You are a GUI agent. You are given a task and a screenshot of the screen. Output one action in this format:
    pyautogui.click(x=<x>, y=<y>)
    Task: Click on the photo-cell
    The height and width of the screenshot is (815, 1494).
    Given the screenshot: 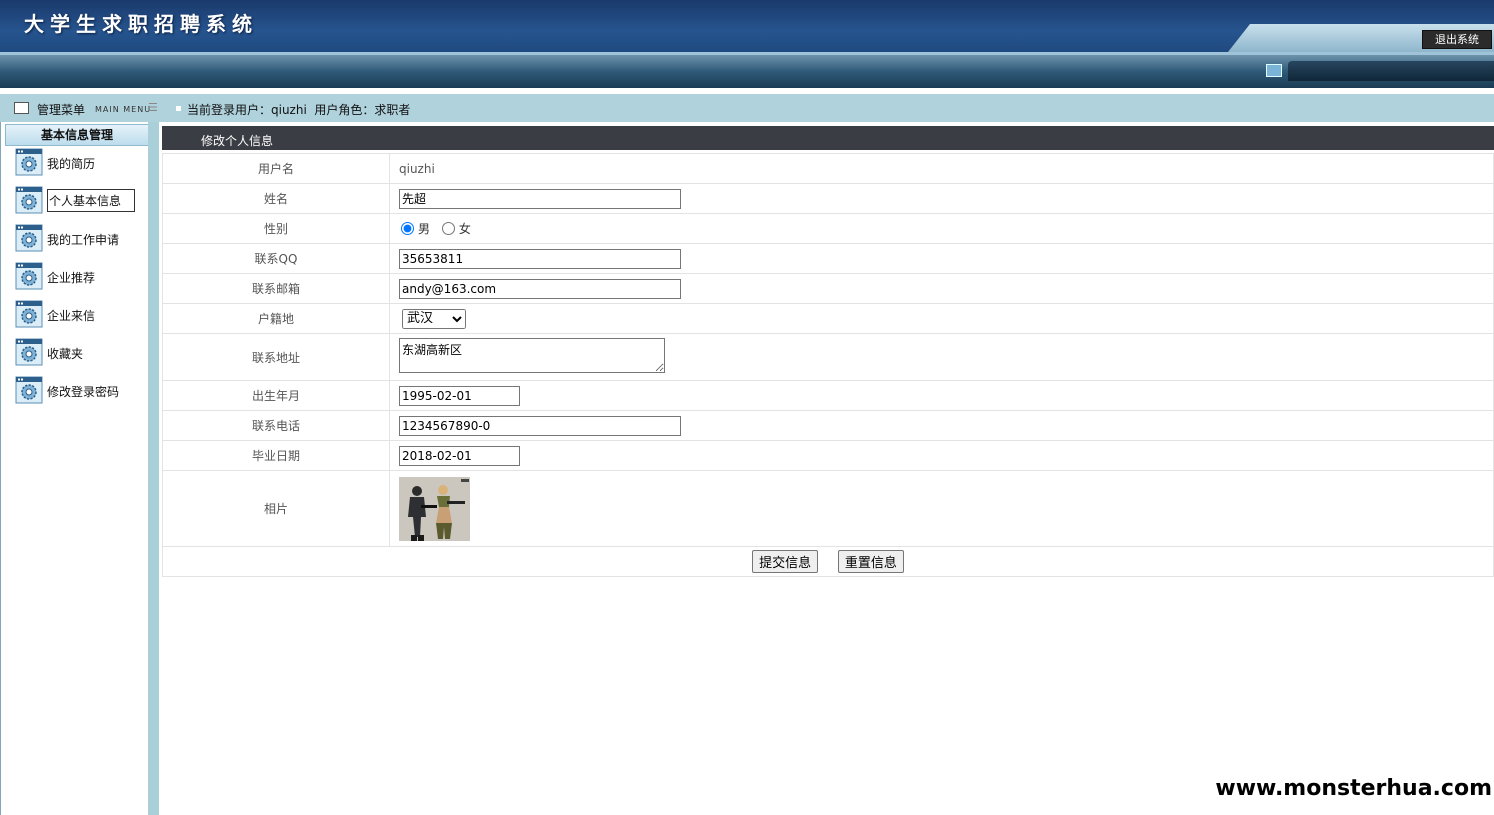 What is the action you would take?
    pyautogui.click(x=941, y=508)
    